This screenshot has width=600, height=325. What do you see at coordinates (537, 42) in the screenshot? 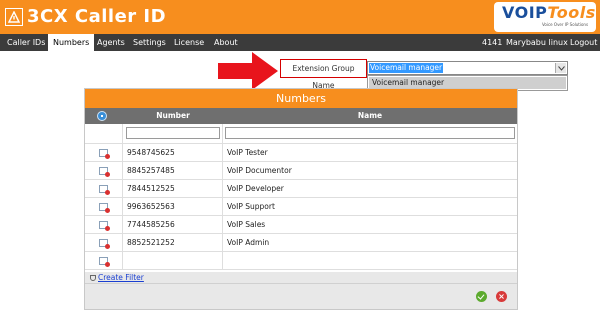
I see `user-name: Marybabu linux` at bounding box center [537, 42].